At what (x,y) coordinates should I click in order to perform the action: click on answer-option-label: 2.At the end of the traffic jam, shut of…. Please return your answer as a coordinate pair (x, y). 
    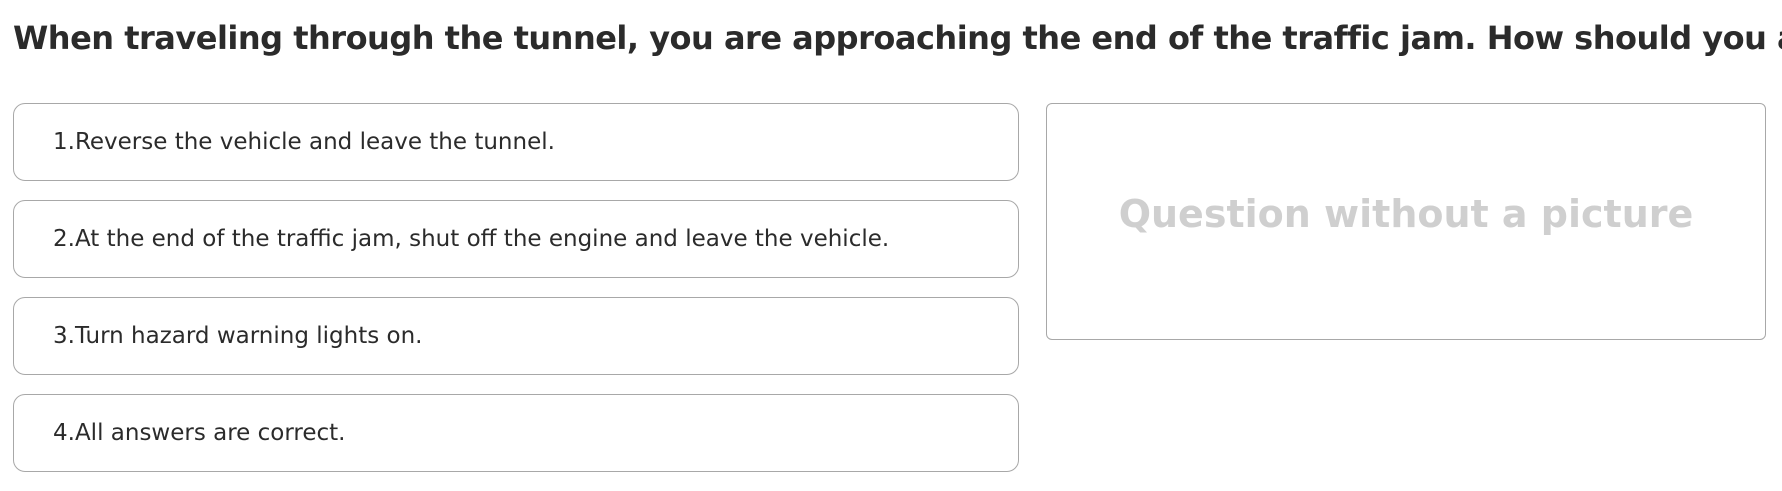
    Looking at the image, I should click on (471, 239).